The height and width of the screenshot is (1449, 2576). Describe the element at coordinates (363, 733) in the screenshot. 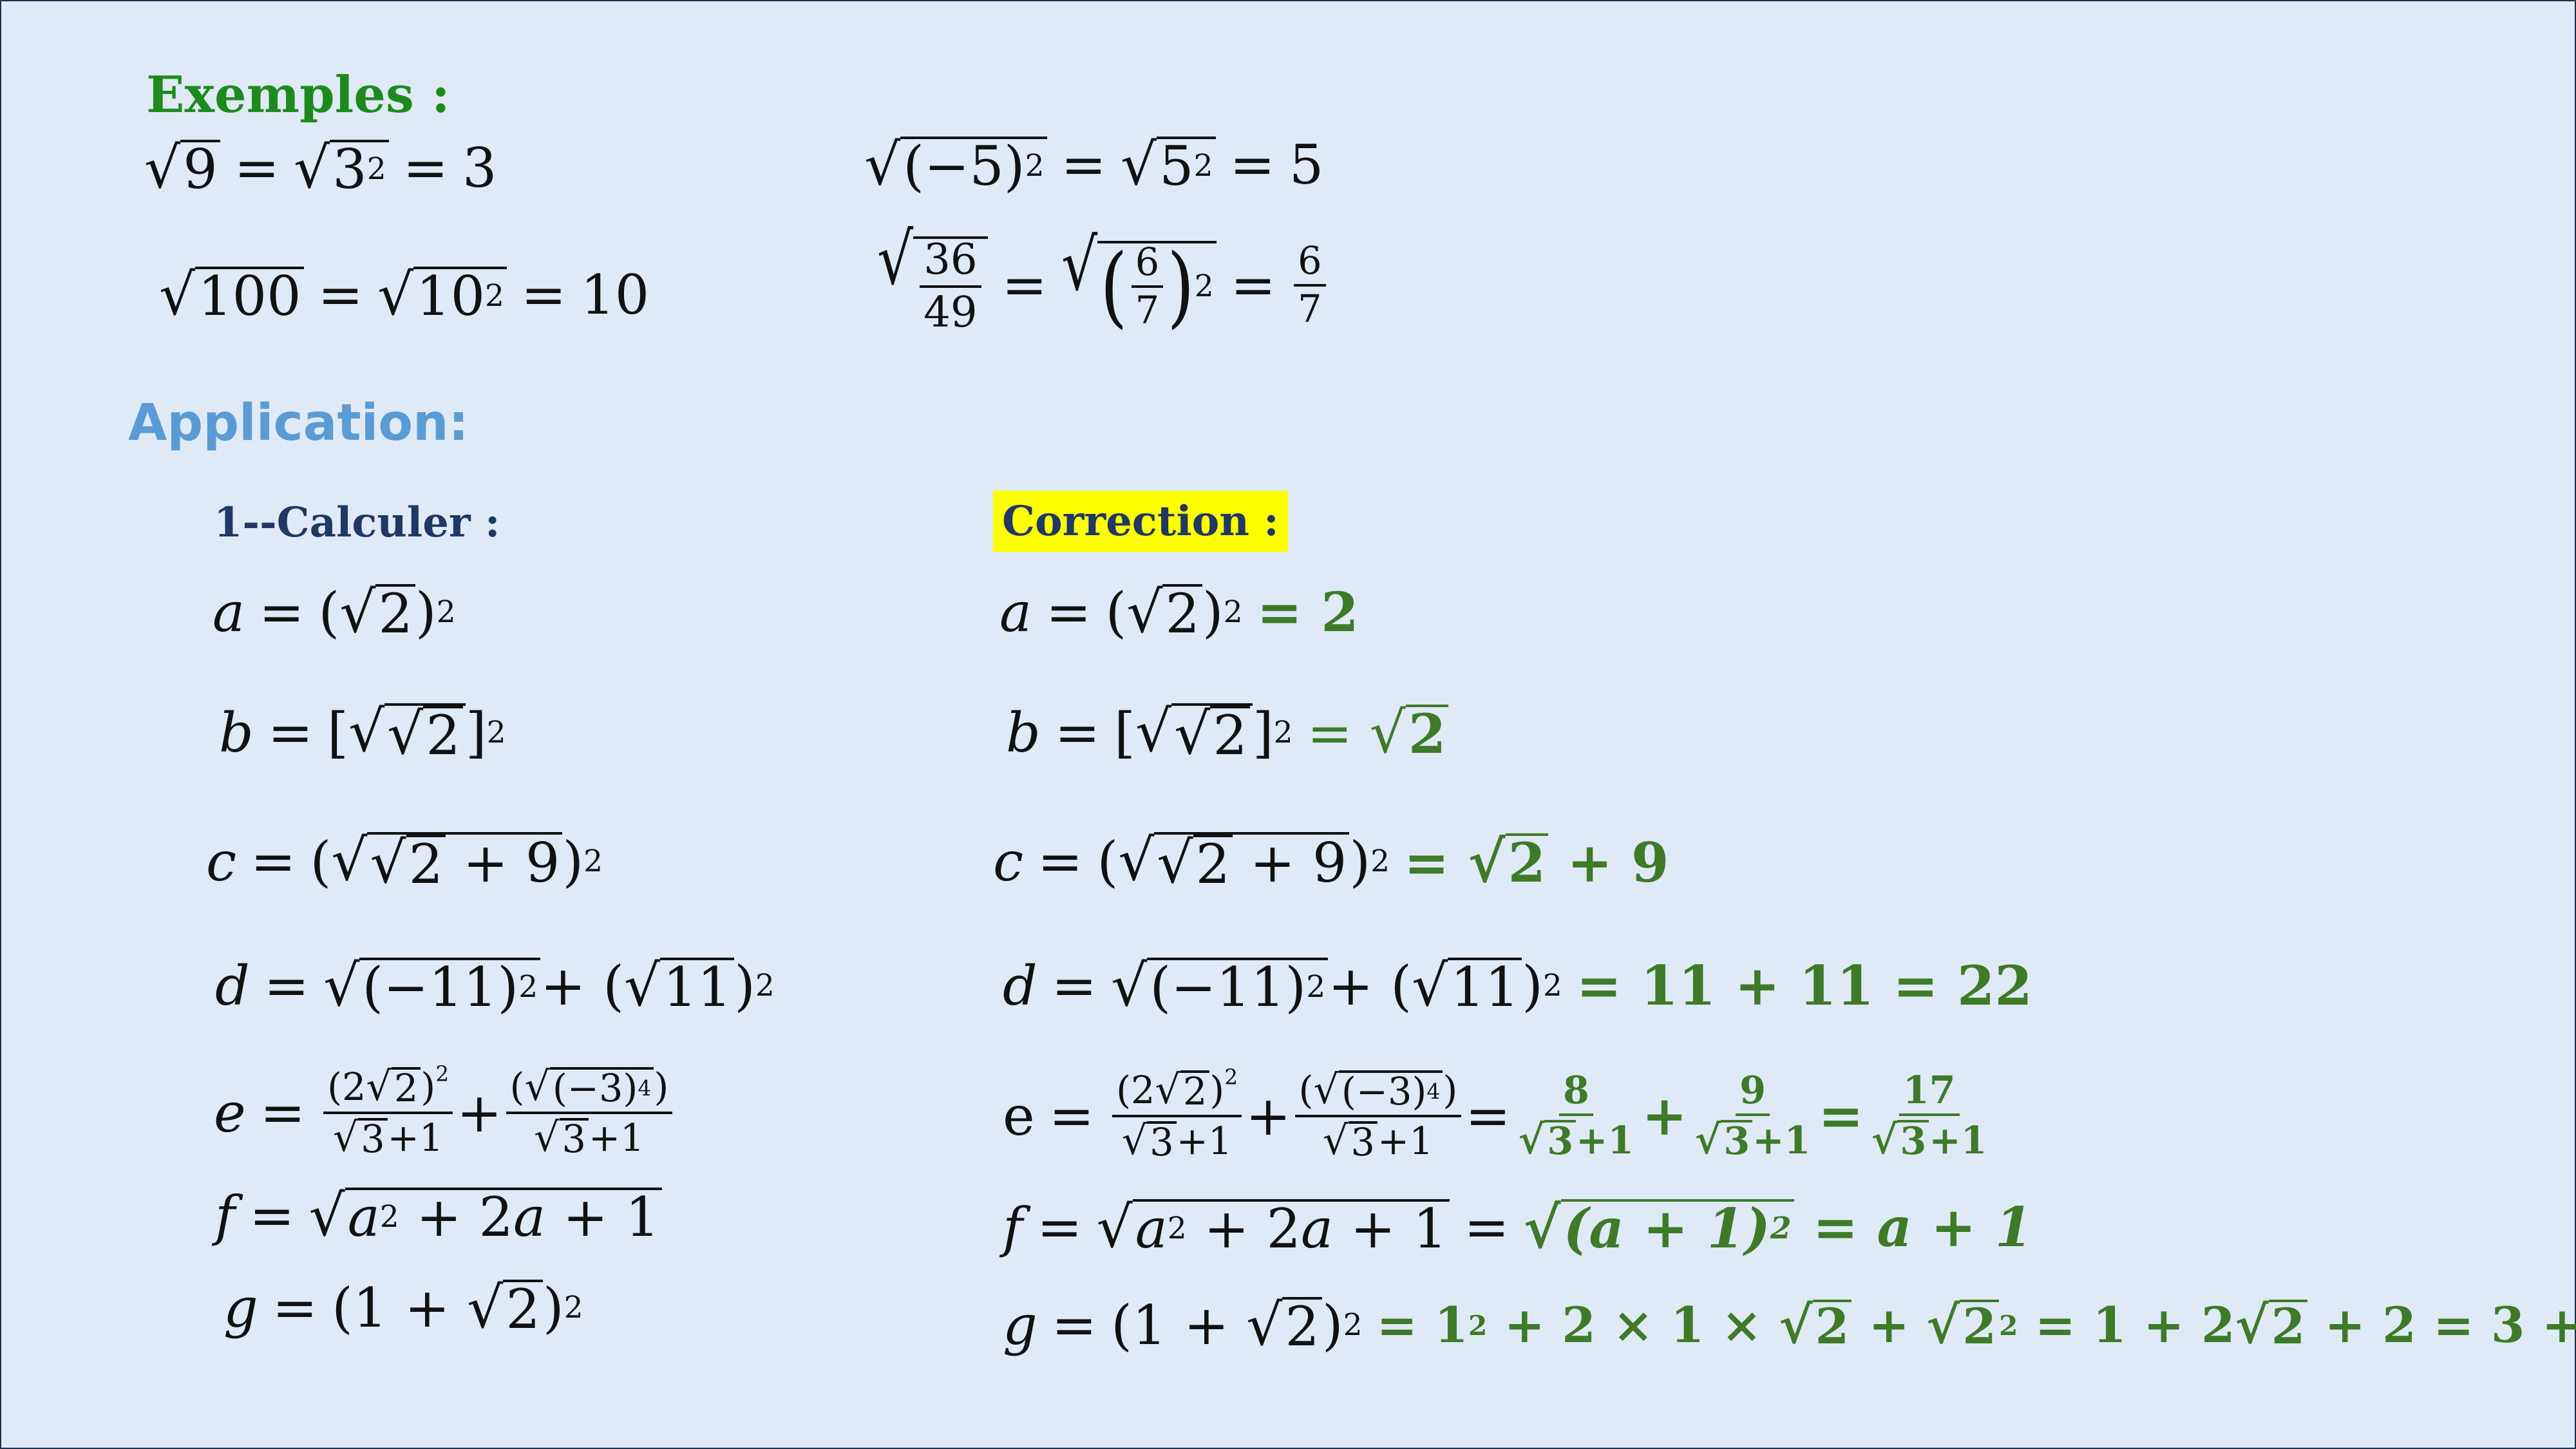

I see `exercise-b: b =[√ √ 2] 2` at that location.